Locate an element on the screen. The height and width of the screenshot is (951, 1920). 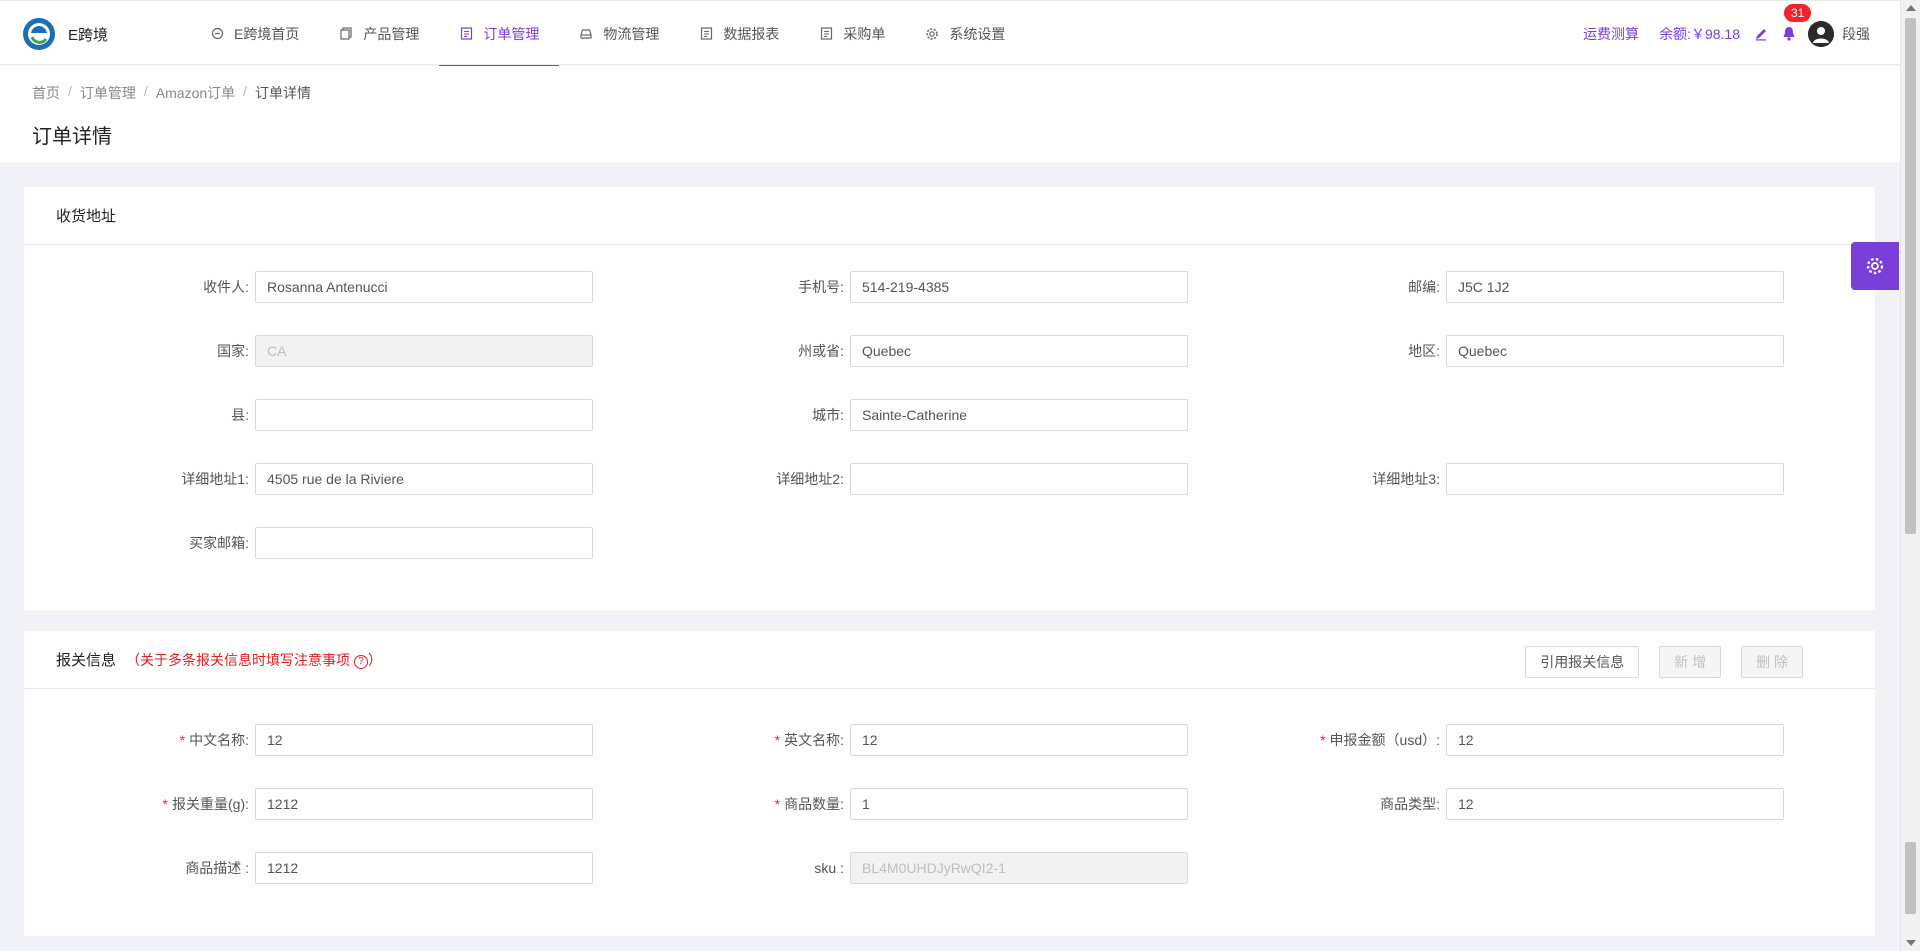
buyer-email-input is located at coordinates (424, 543).